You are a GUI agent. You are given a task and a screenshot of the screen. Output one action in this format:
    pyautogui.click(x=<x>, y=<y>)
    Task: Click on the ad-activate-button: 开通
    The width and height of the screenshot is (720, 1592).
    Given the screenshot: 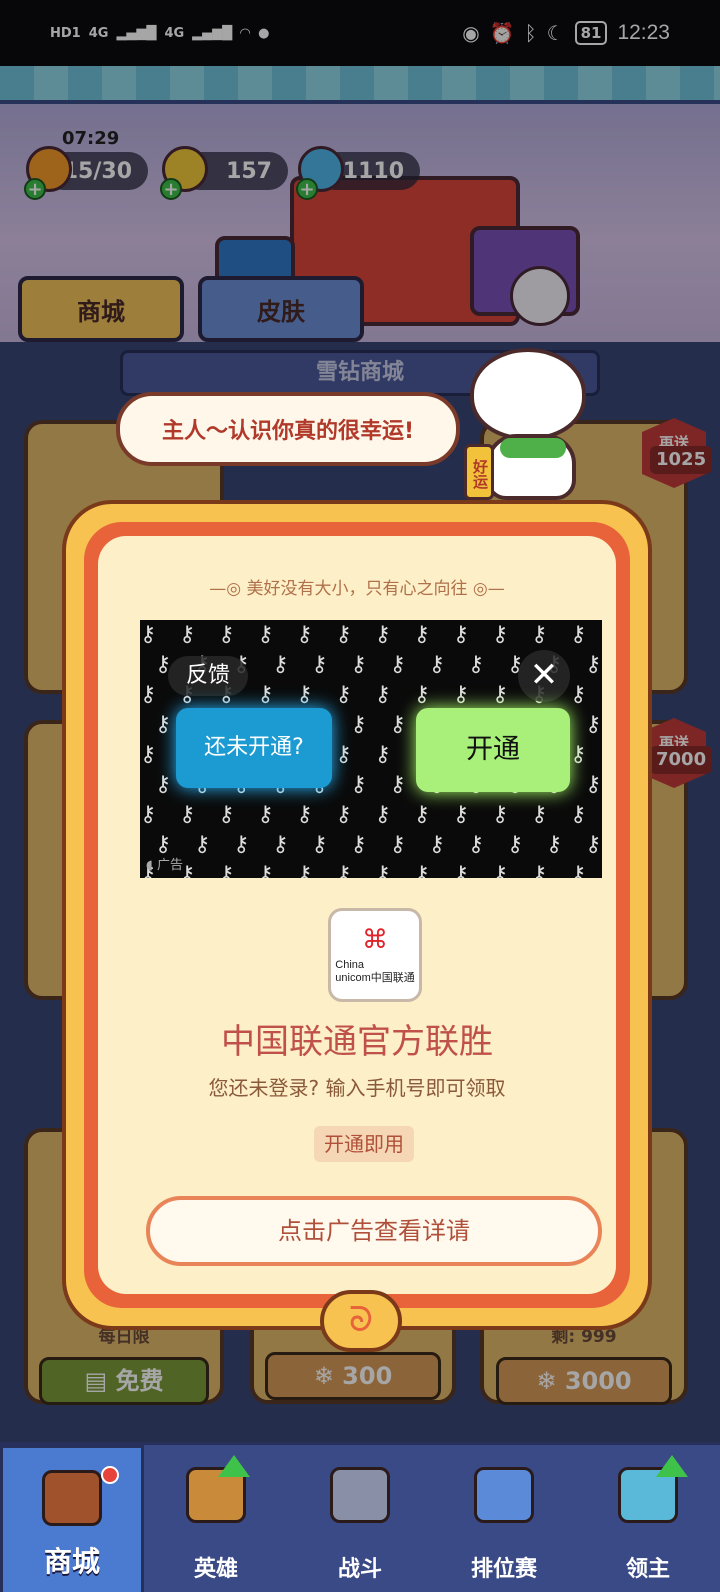 What is the action you would take?
    pyautogui.click(x=493, y=750)
    